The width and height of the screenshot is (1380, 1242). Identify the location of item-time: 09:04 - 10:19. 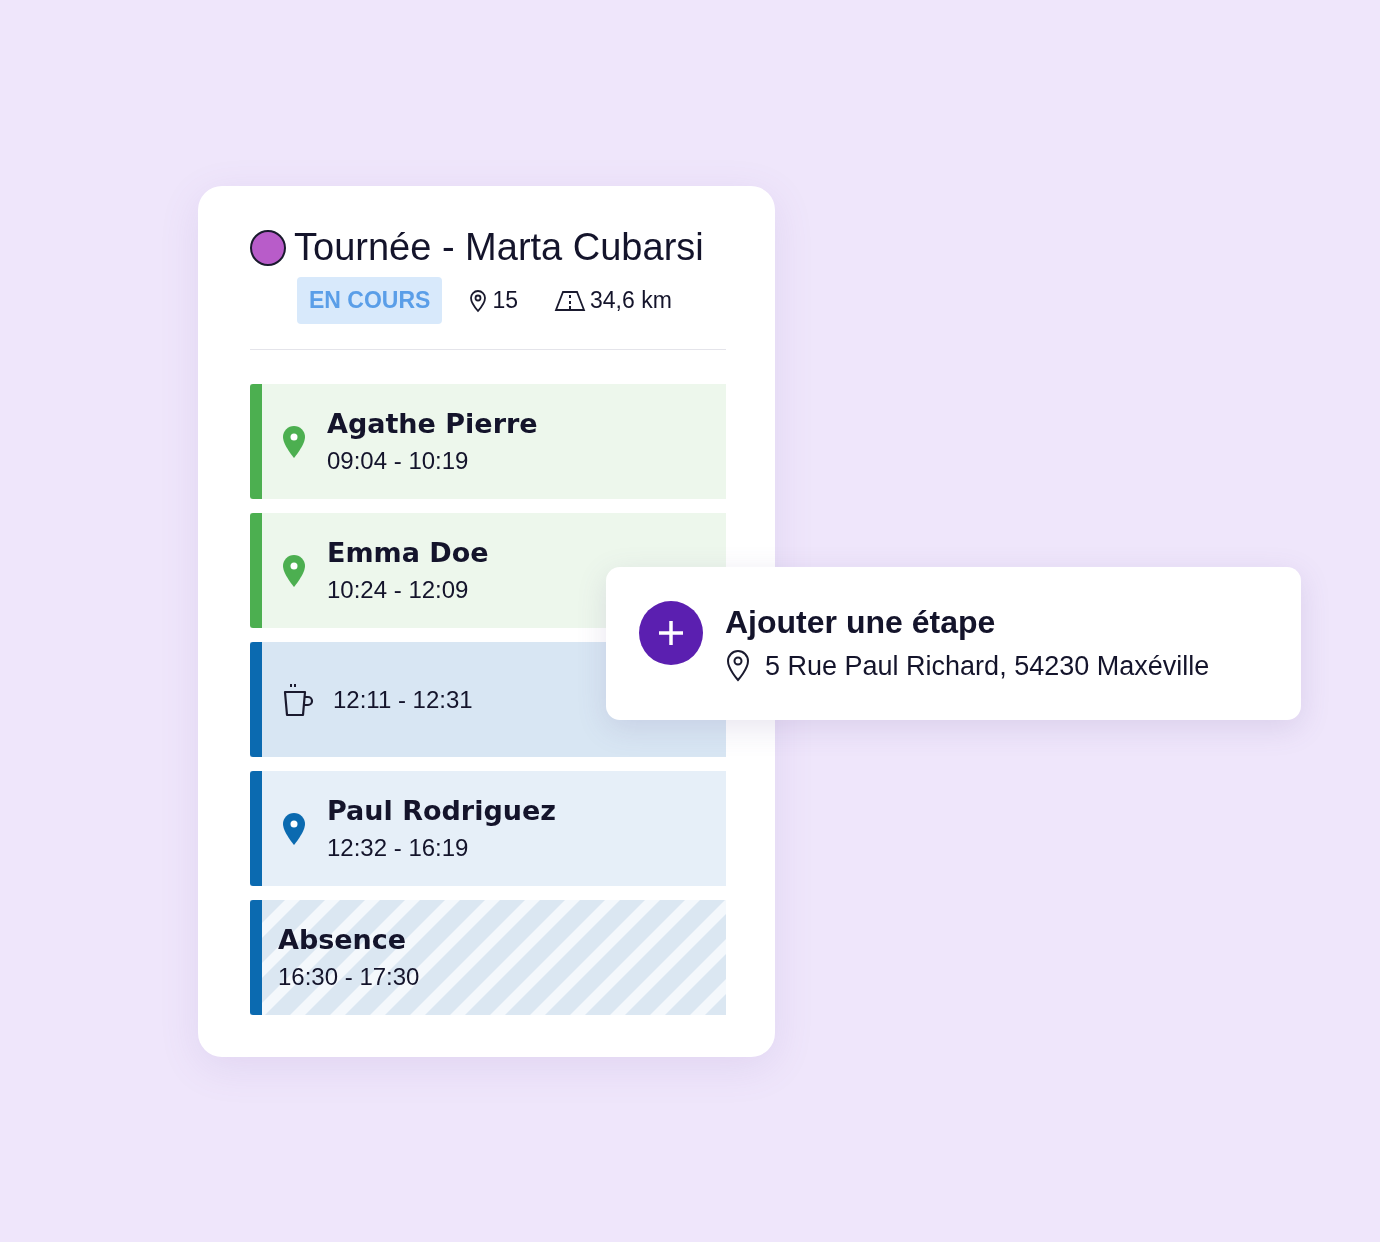
(398, 461).